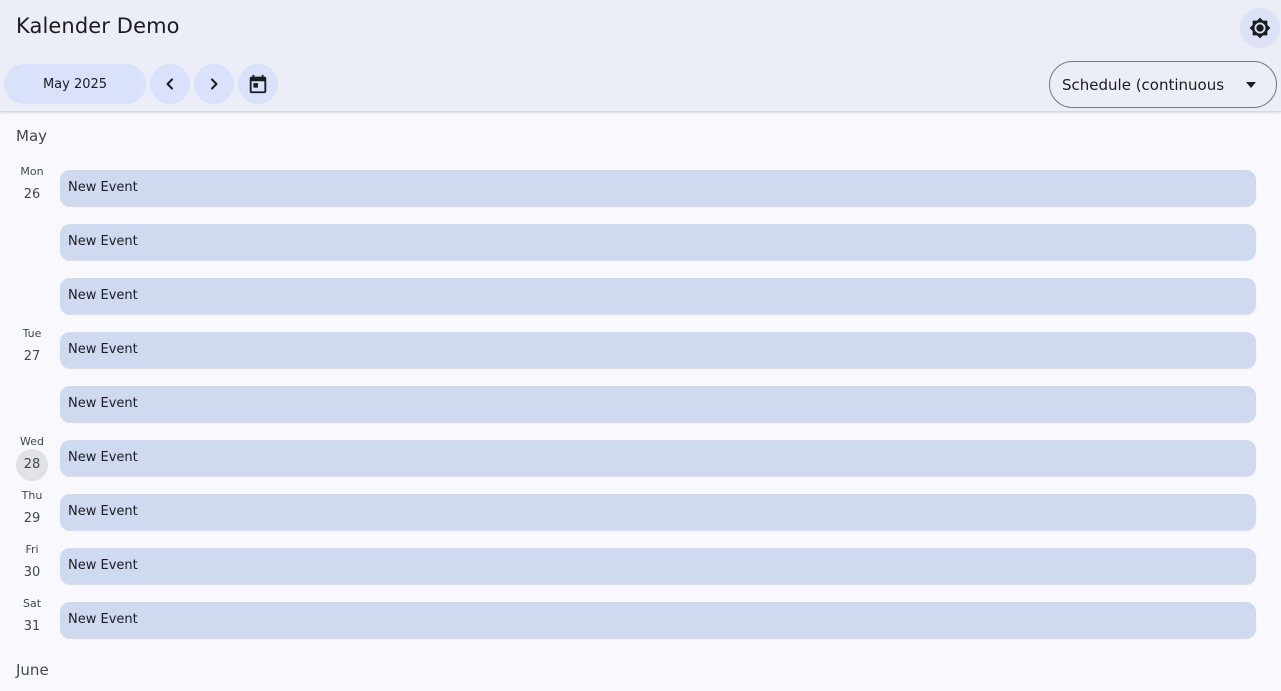 The width and height of the screenshot is (1281, 691). What do you see at coordinates (32, 357) in the screenshot?
I see `day-number: 27` at bounding box center [32, 357].